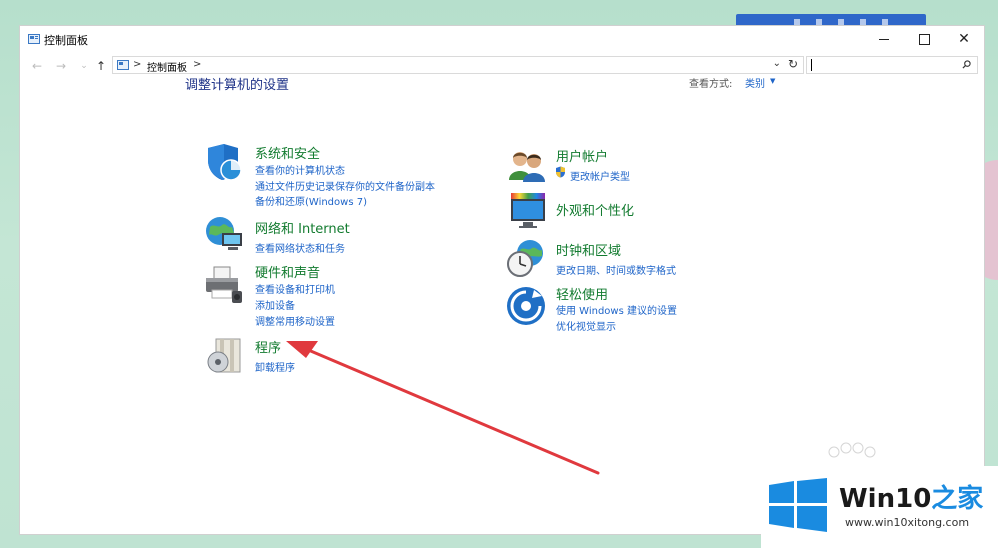 This screenshot has width=998, height=548. Describe the element at coordinates (582, 155) in the screenshot. I see `category-title-user-accounts: 用户帐户` at that location.